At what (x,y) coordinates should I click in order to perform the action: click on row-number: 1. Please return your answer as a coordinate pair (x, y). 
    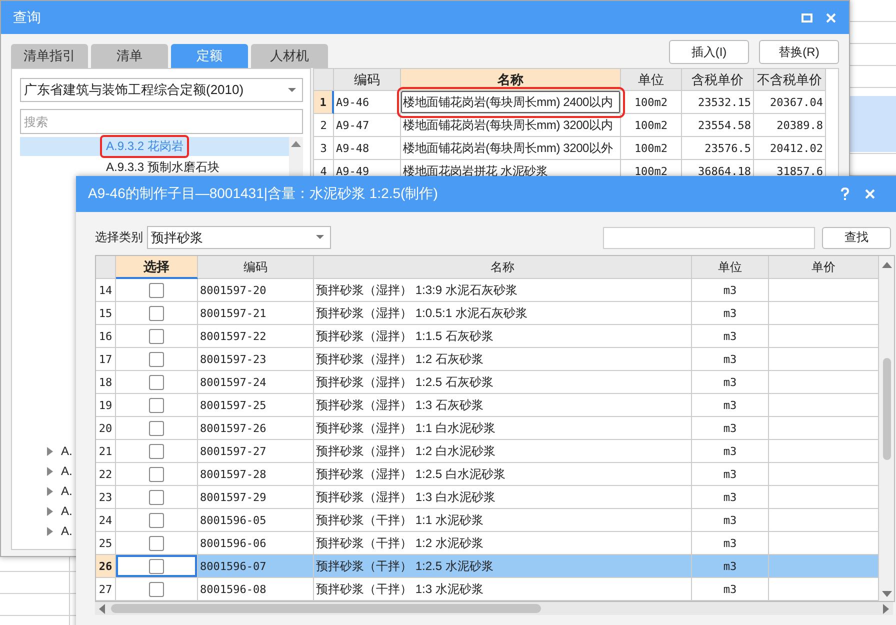
    Looking at the image, I should click on (324, 102).